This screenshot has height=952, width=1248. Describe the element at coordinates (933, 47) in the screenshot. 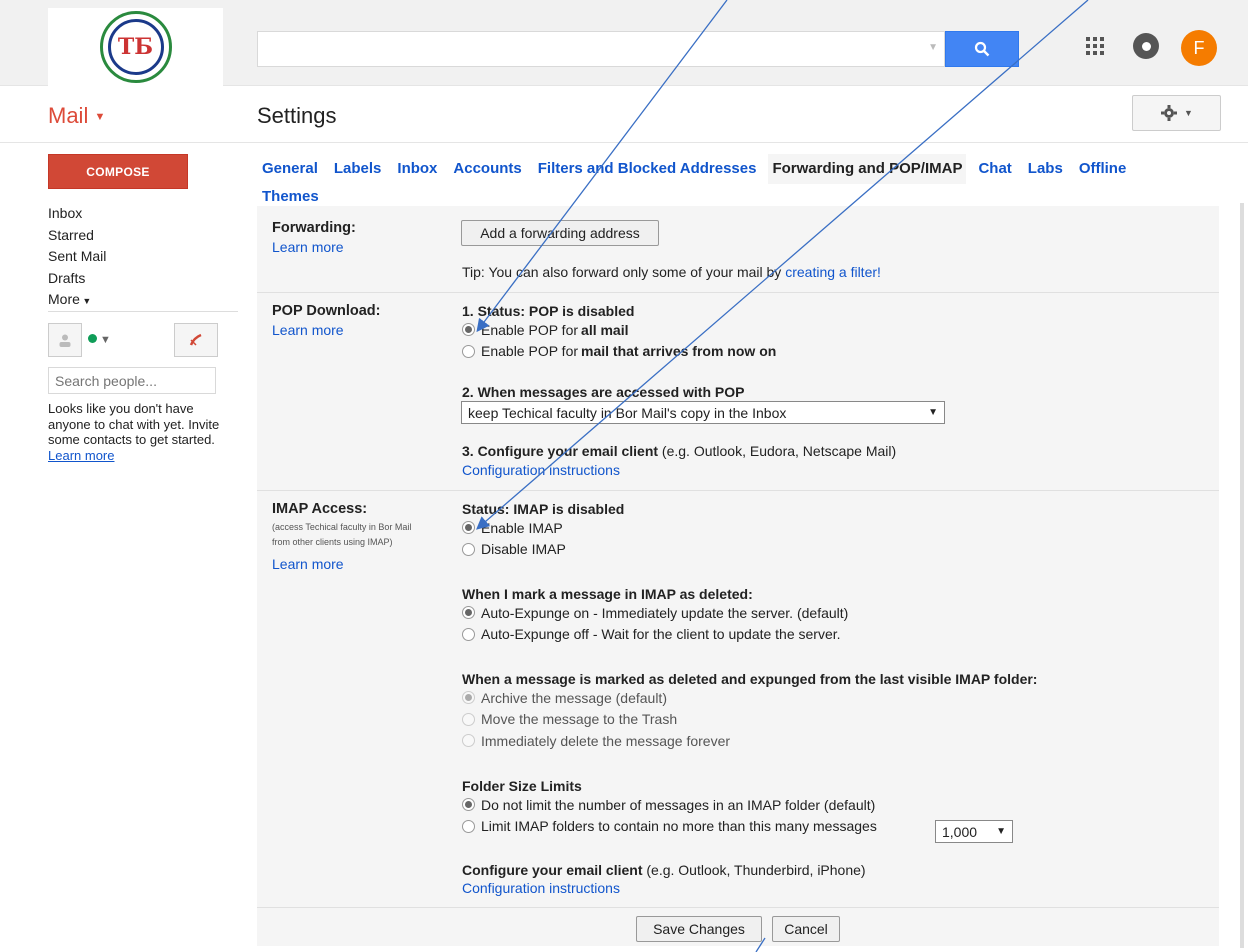

I see `search-options-icon: ▼` at that location.